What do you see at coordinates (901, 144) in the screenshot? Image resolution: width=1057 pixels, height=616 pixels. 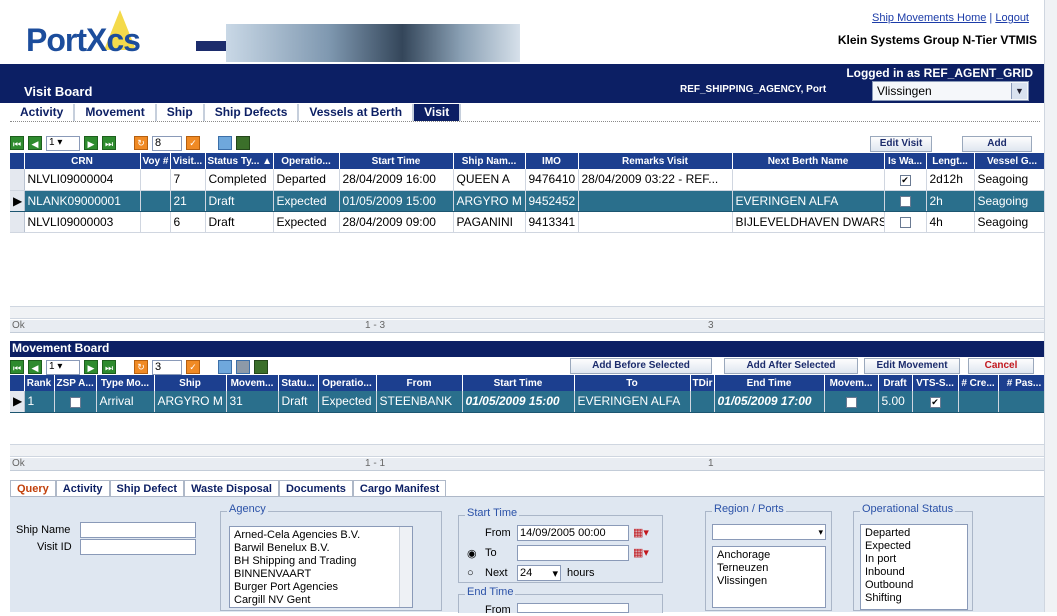 I see `edit-visit-button: Edit Visit` at bounding box center [901, 144].